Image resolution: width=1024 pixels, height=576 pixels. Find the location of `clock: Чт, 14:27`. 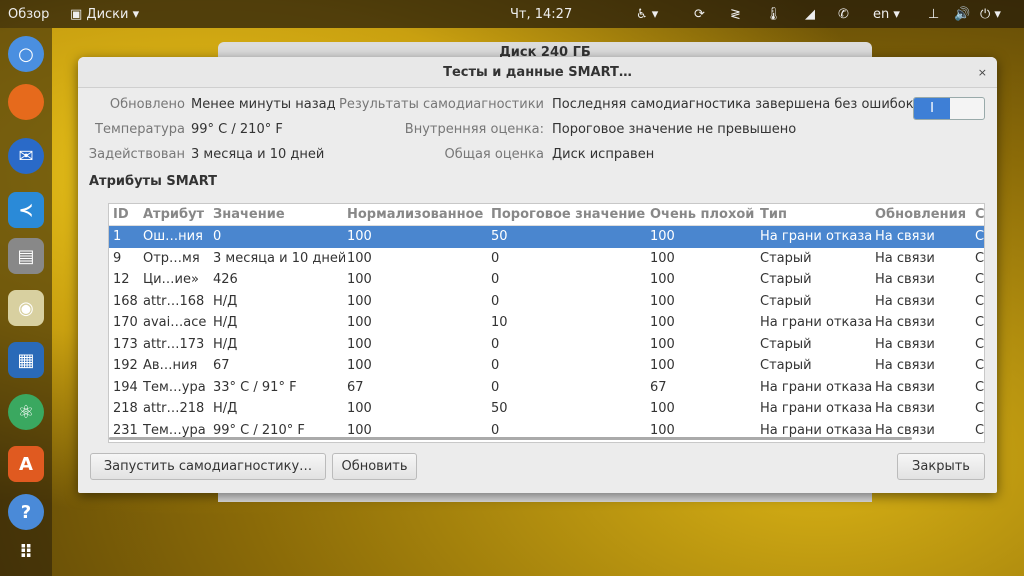

clock: Чт, 14:27 is located at coordinates (541, 14).